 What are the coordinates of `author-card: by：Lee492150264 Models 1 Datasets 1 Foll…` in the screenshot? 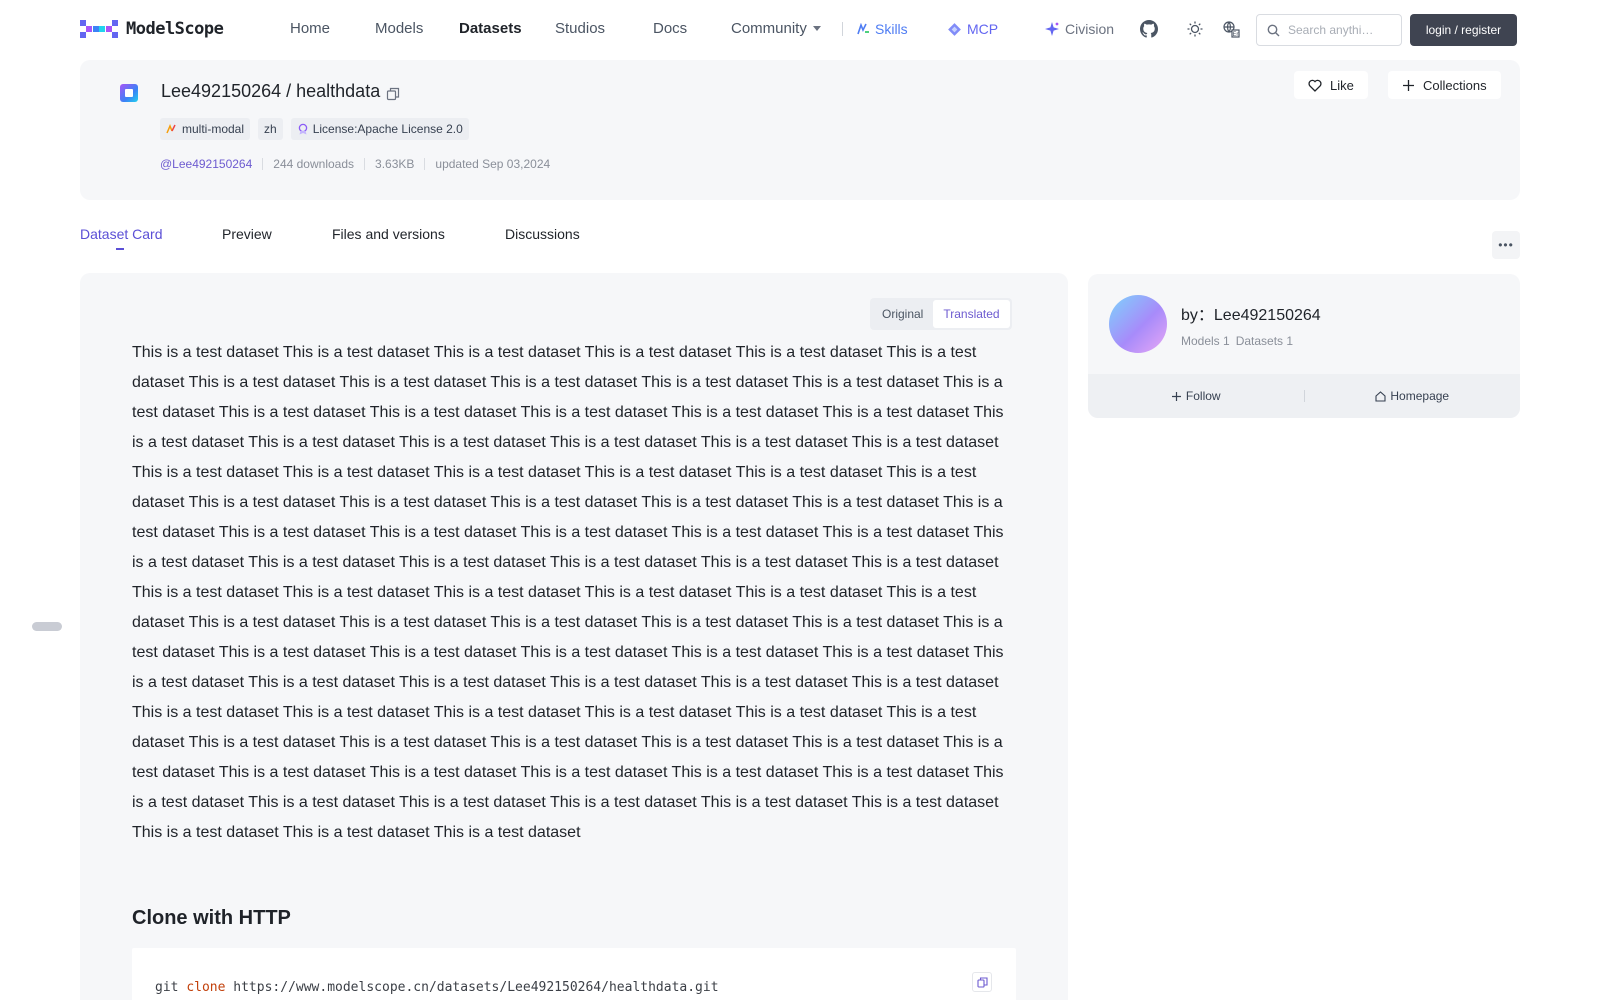 It's located at (1304, 346).